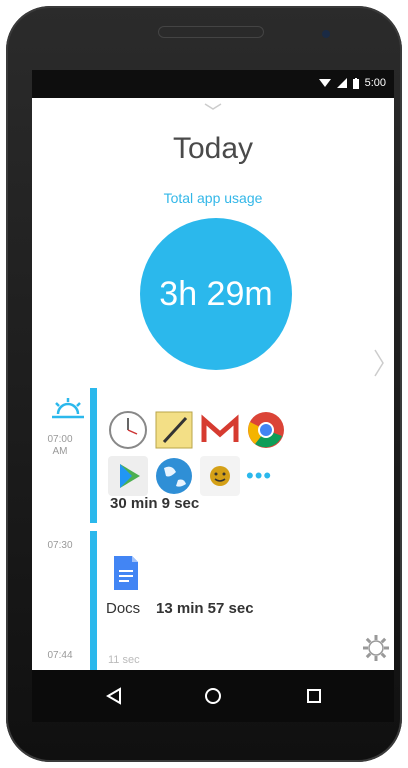  I want to click on app-icon-group: •••, so click(208, 456).